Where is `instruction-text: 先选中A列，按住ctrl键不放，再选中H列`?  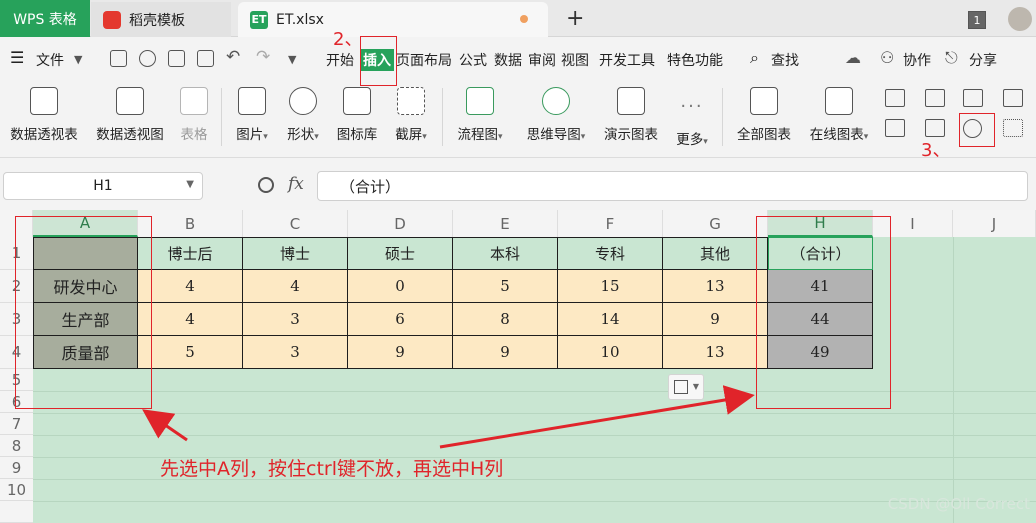 instruction-text: 先选中A列，按住ctrl键不放，再选中H列 is located at coordinates (332, 469).